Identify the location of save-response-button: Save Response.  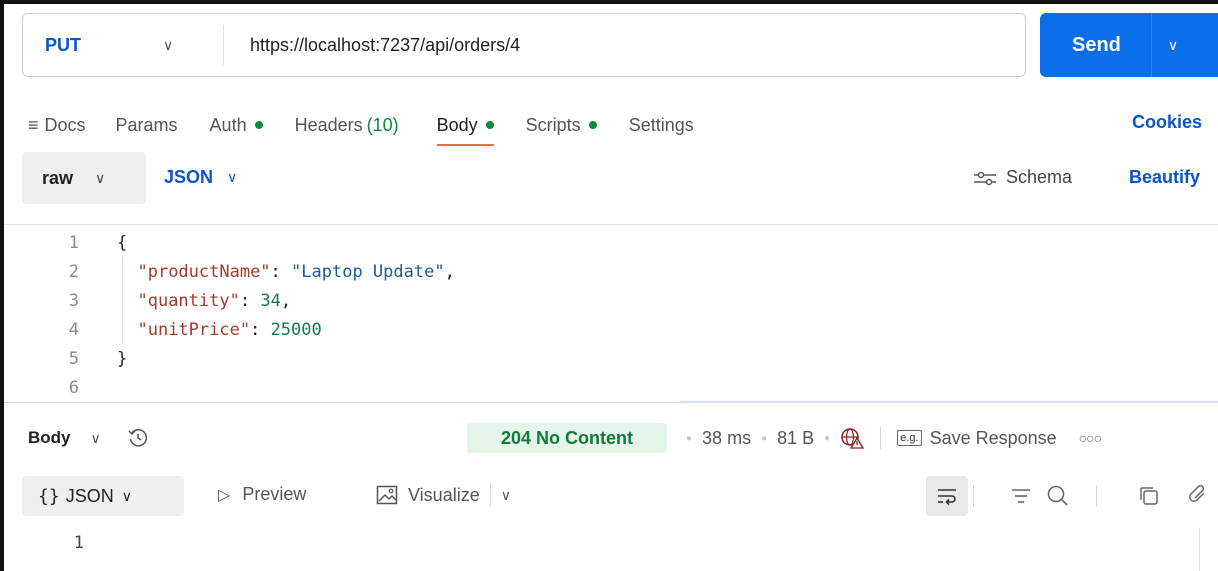
(993, 438).